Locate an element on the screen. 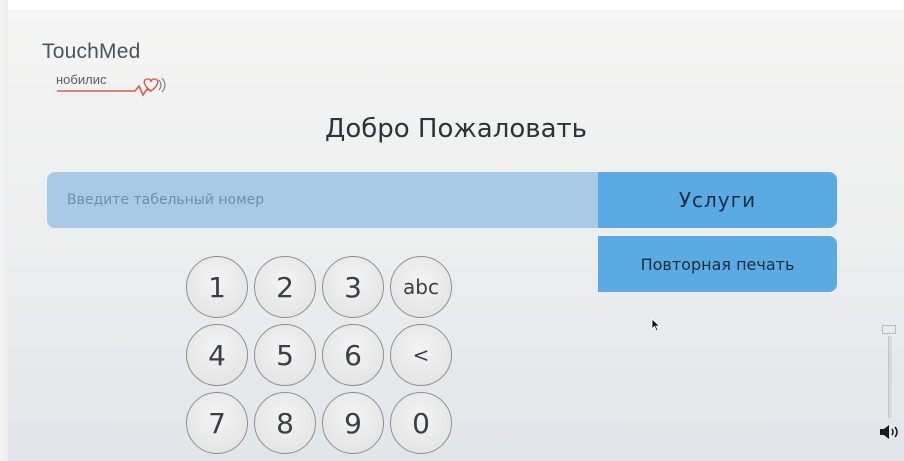  key-7: 7 is located at coordinates (217, 423).